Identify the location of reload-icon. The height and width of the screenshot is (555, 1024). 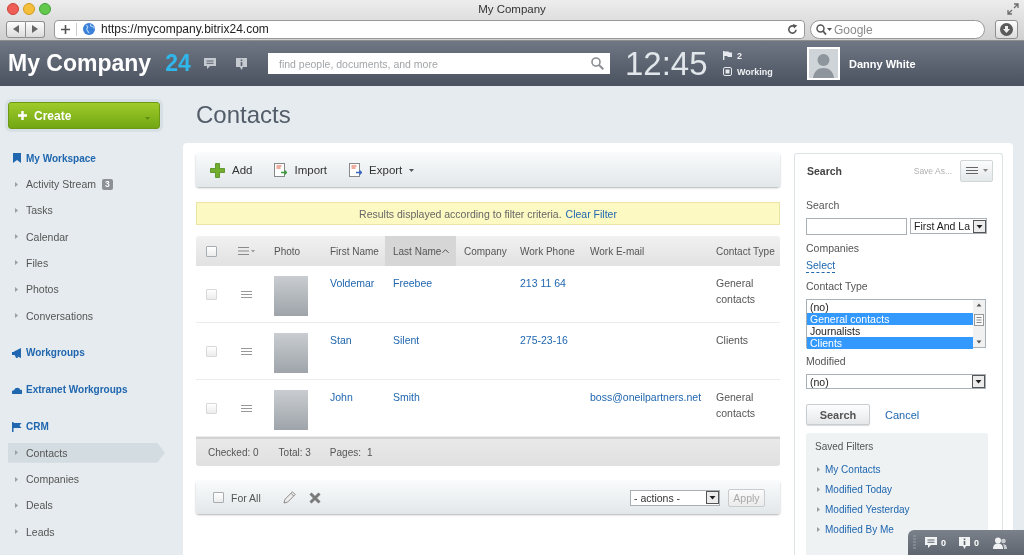
(792, 29).